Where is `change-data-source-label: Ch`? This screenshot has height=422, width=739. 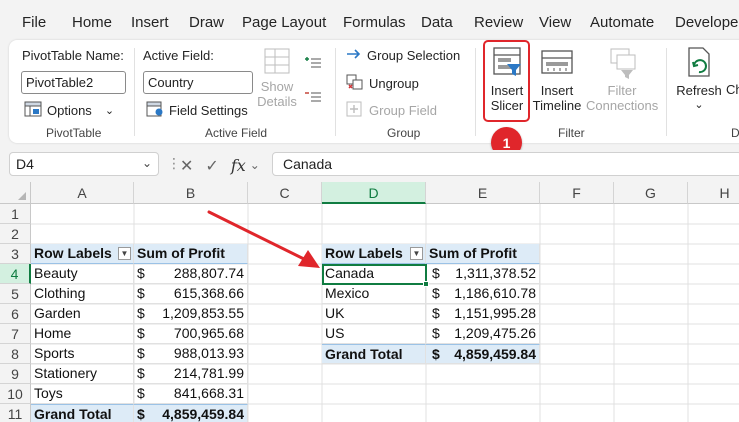
change-data-source-label: Ch is located at coordinates (732, 89).